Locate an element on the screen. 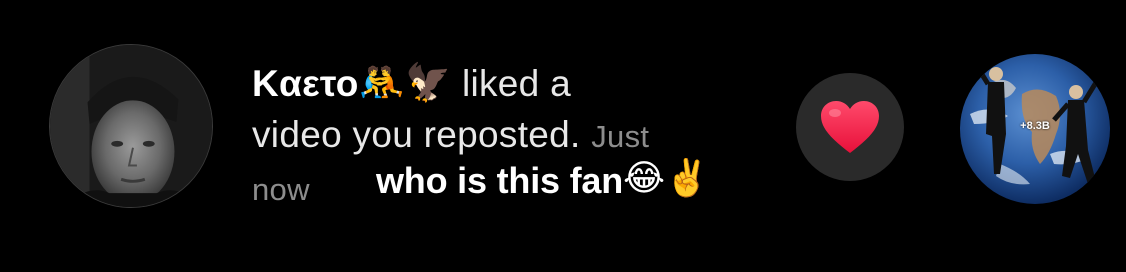 This screenshot has width=1126, height=272. heart-icon is located at coordinates (850, 127).